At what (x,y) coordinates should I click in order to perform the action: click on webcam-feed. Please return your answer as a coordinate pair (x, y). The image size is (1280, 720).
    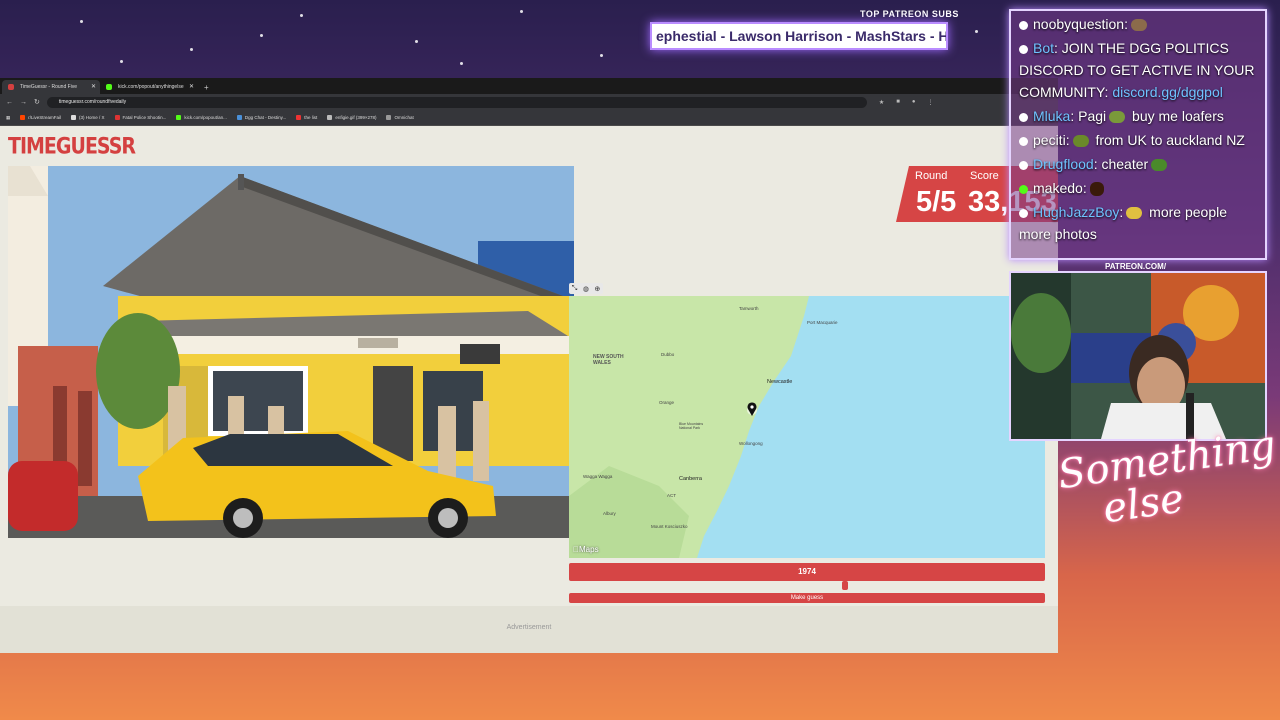
    Looking at the image, I should click on (1138, 356).